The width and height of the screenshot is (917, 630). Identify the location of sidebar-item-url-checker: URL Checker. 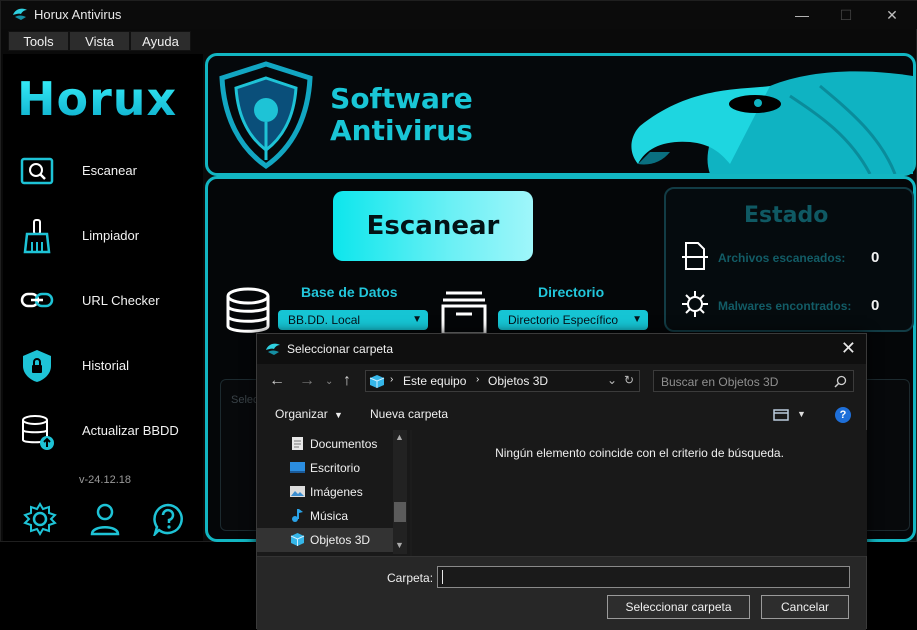
(103, 301).